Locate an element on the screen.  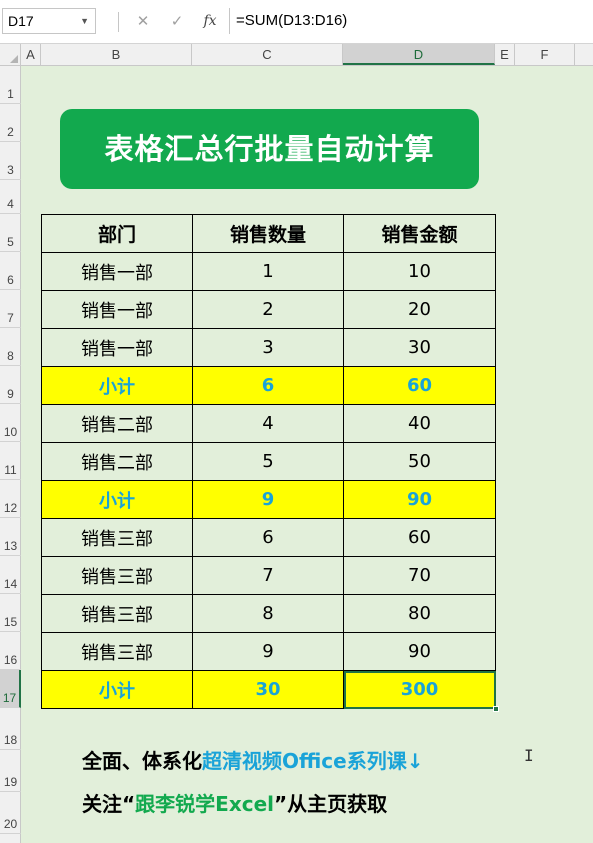
table-row: 销售一部 1 10 is located at coordinates (268, 271).